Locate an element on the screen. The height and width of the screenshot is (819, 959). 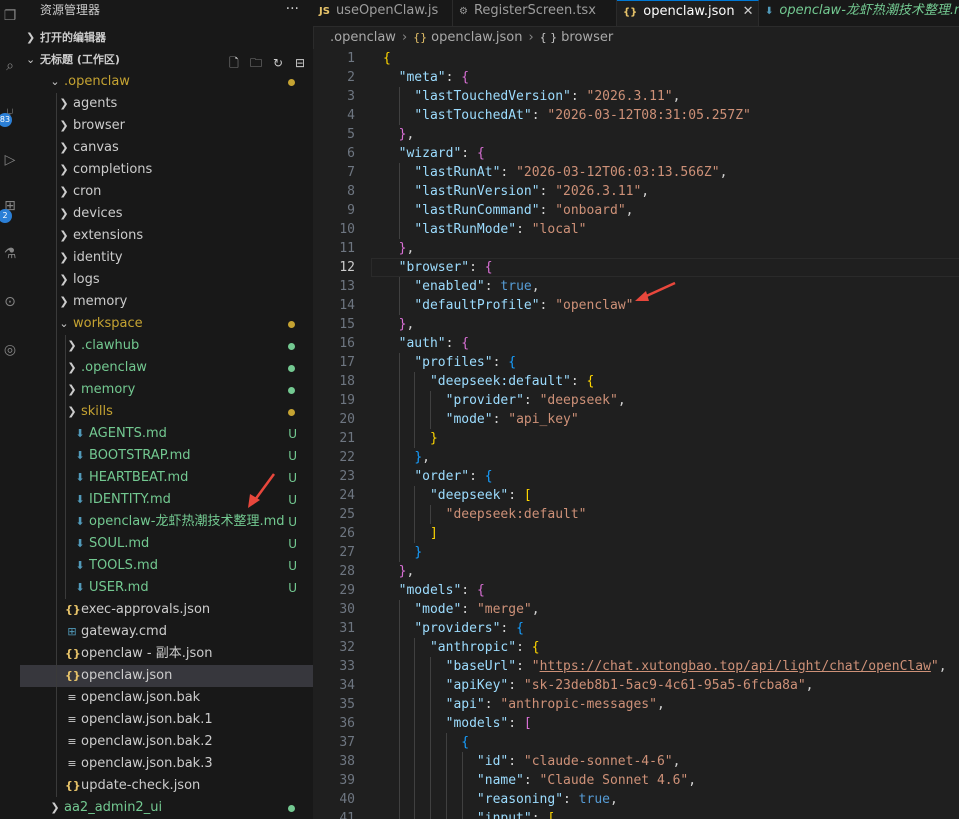
code-text: "deepseek:default": { is located at coordinates (512, 381).